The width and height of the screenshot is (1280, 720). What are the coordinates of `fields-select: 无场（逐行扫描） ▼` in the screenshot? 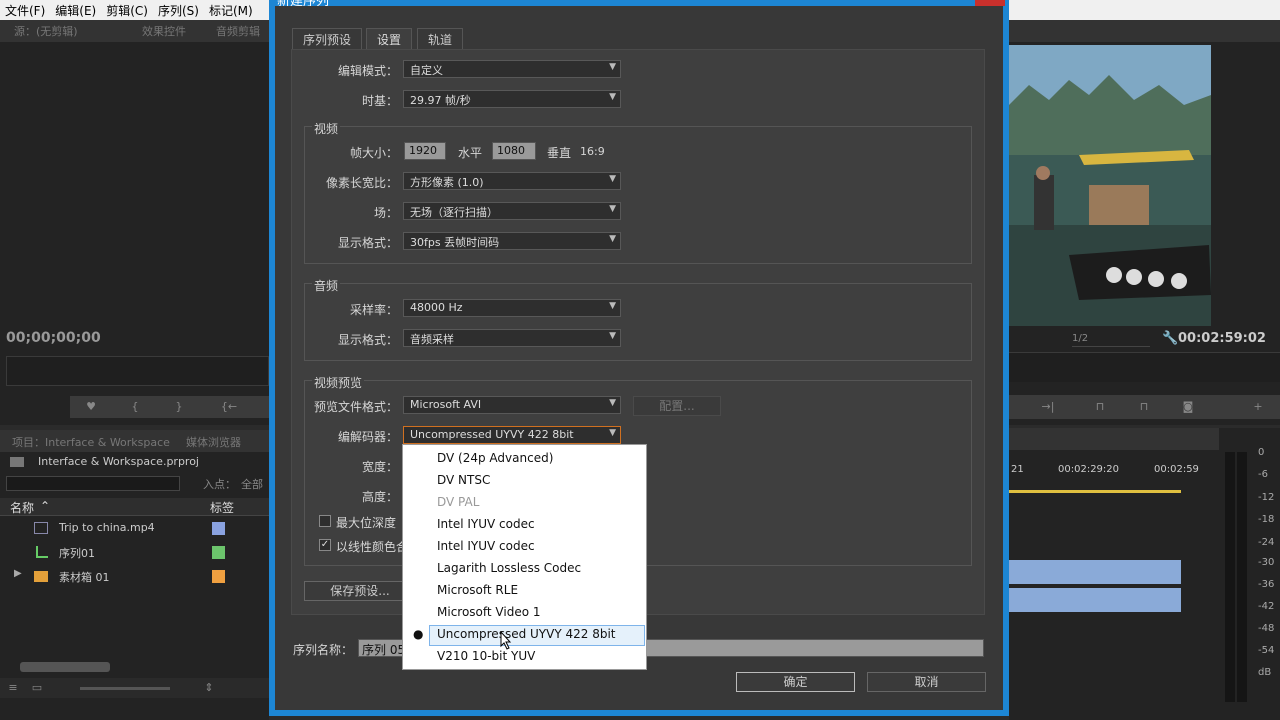 It's located at (512, 211).